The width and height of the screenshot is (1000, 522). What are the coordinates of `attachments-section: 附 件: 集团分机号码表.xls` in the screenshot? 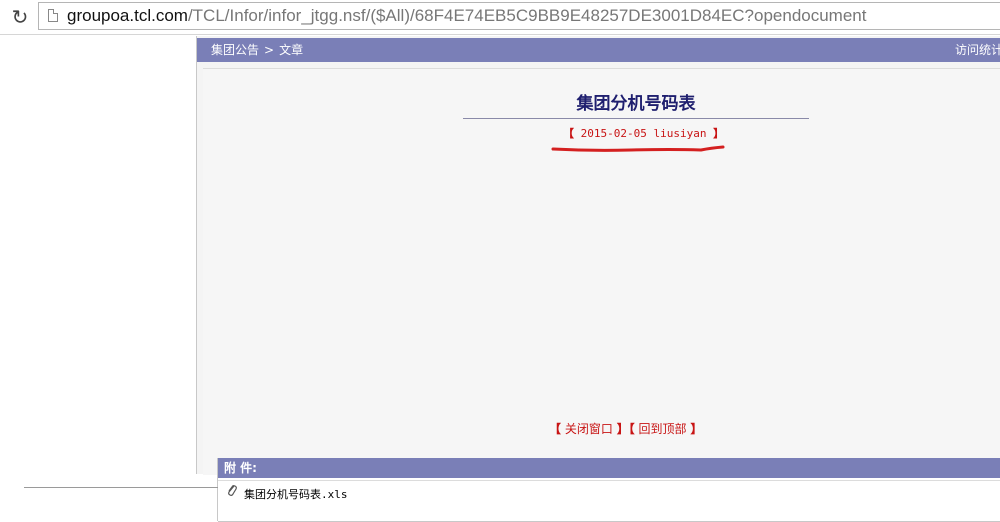 It's located at (608, 490).